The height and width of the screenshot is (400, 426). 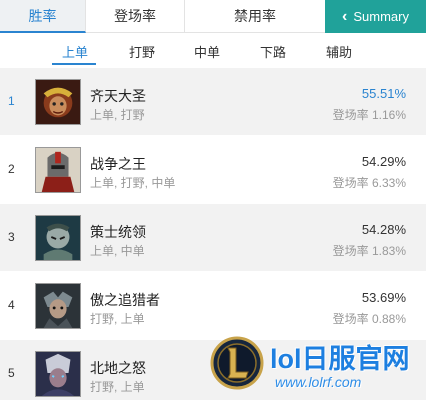 What do you see at coordinates (381, 16) in the screenshot?
I see `summary-label: Summary` at bounding box center [381, 16].